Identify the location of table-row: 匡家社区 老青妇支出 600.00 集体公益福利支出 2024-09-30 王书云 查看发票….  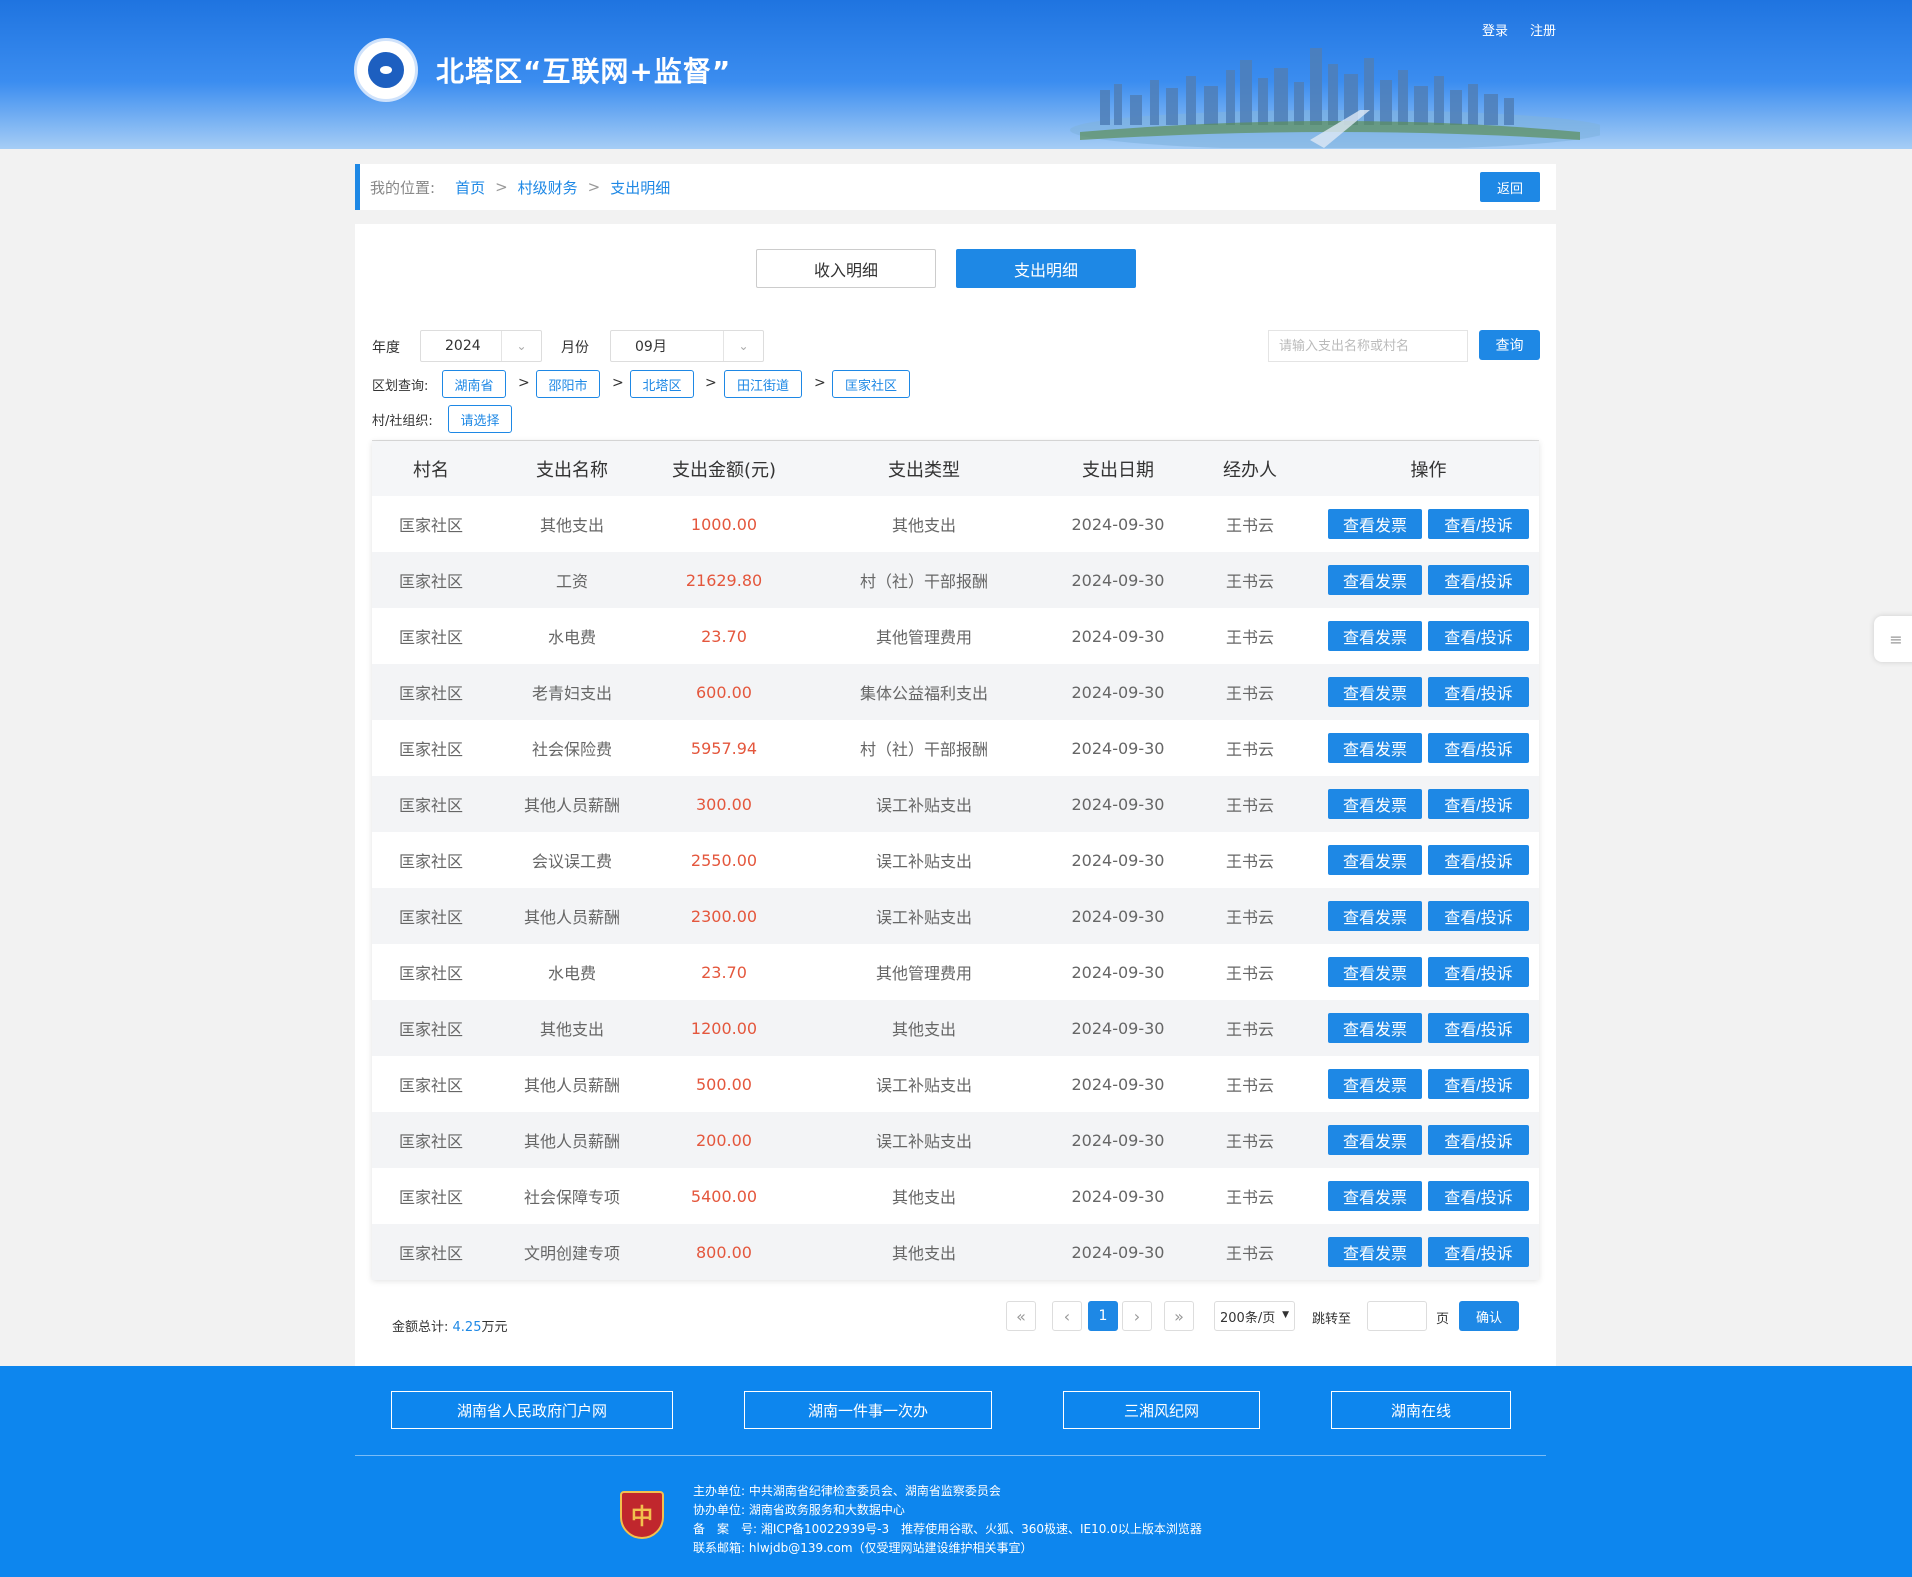
(955, 692).